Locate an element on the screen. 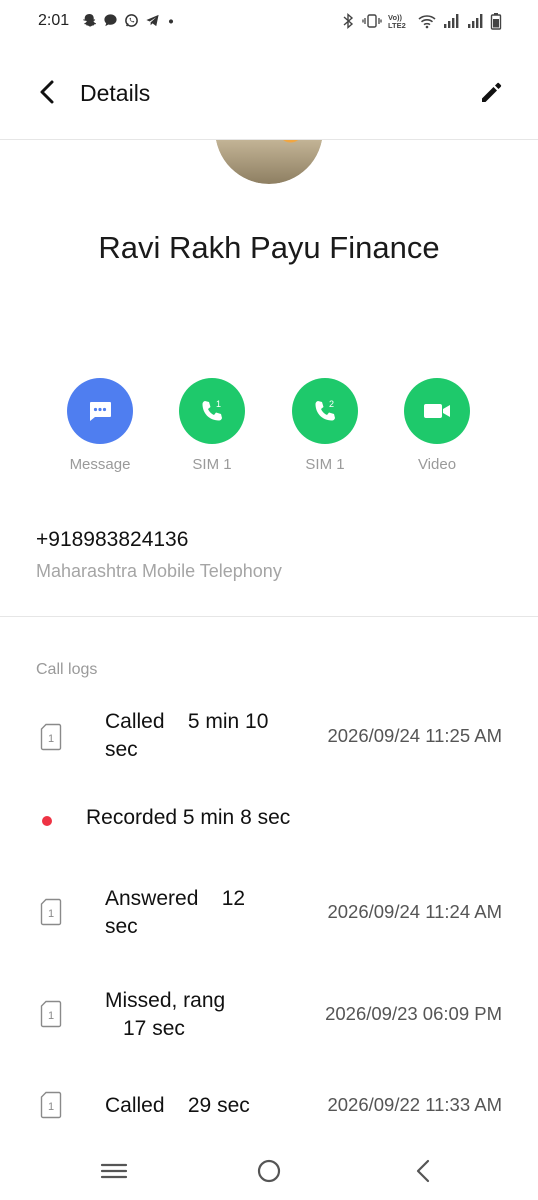 Image resolution: width=538 pixels, height=1200 pixels. call-sim2-button: 2 is located at coordinates (325, 411).